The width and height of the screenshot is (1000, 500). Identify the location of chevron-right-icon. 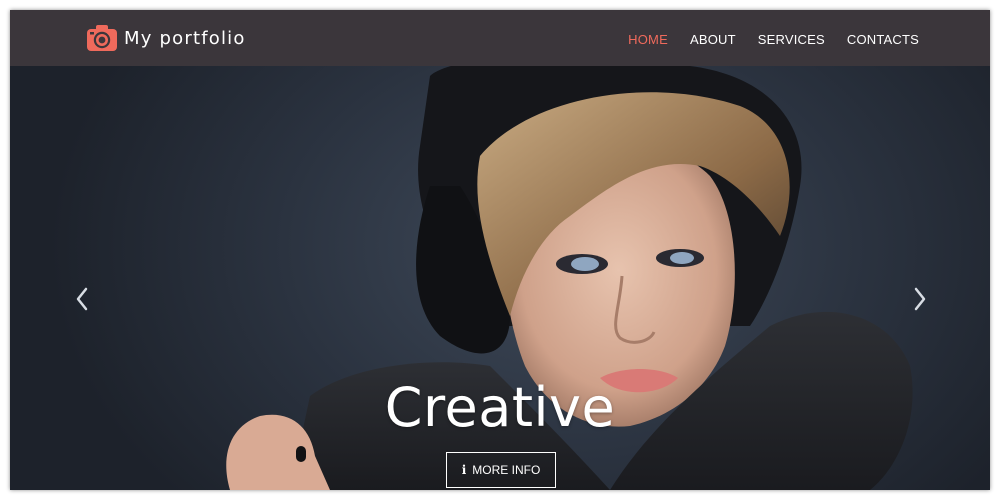
(920, 299).